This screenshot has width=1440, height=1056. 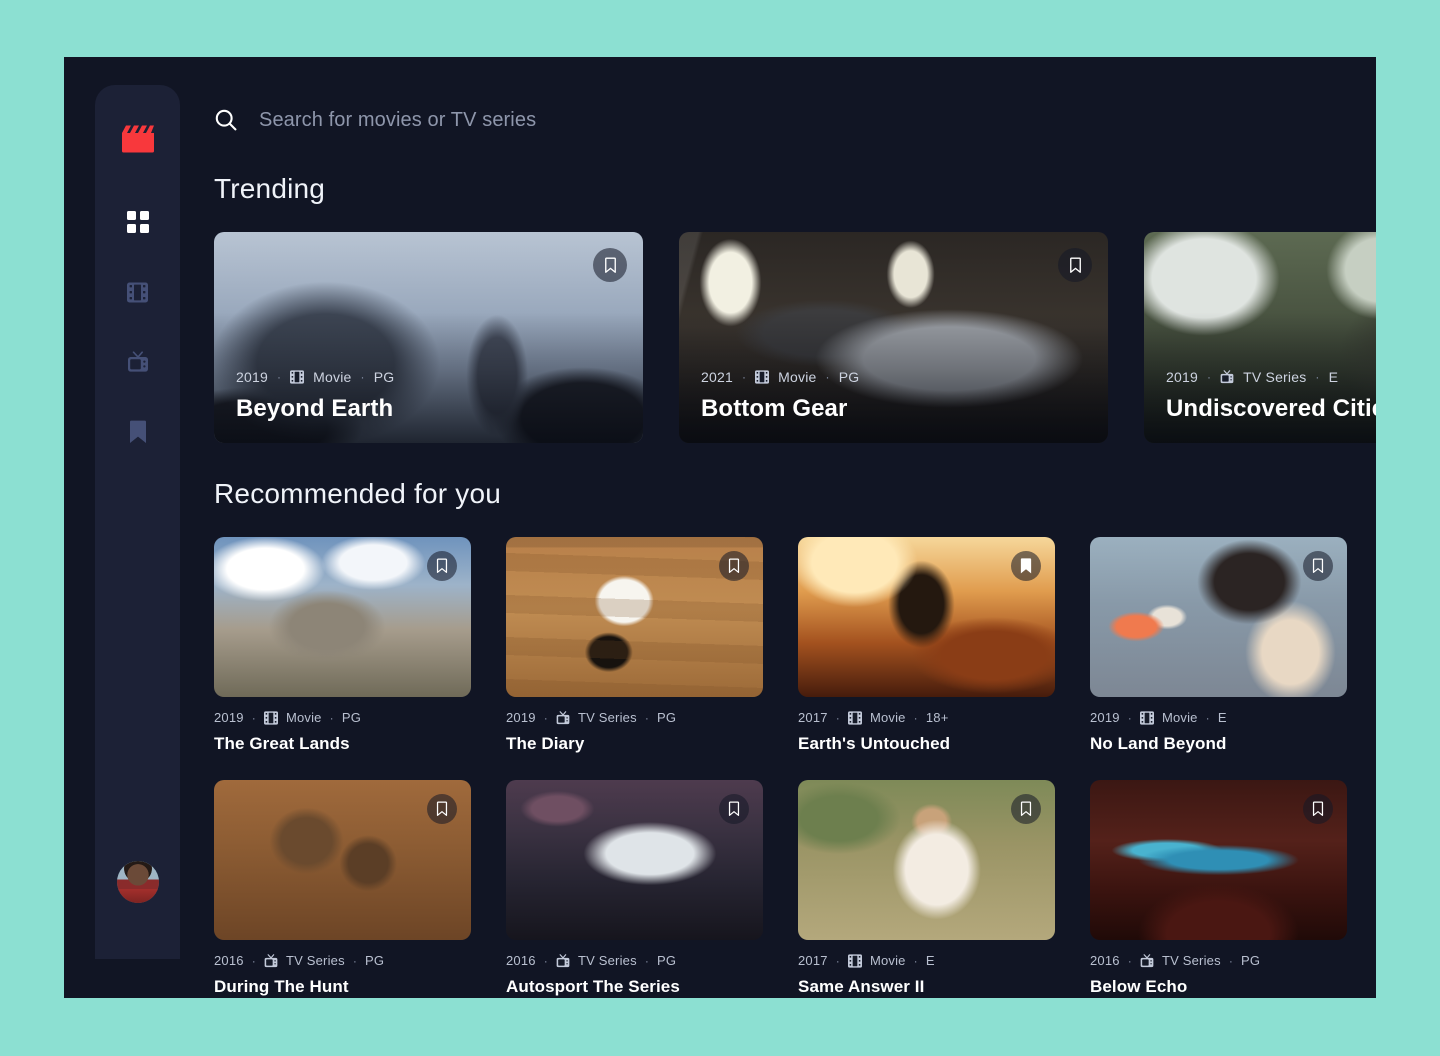 What do you see at coordinates (1179, 717) in the screenshot?
I see `recommended-card-type: Movie` at bounding box center [1179, 717].